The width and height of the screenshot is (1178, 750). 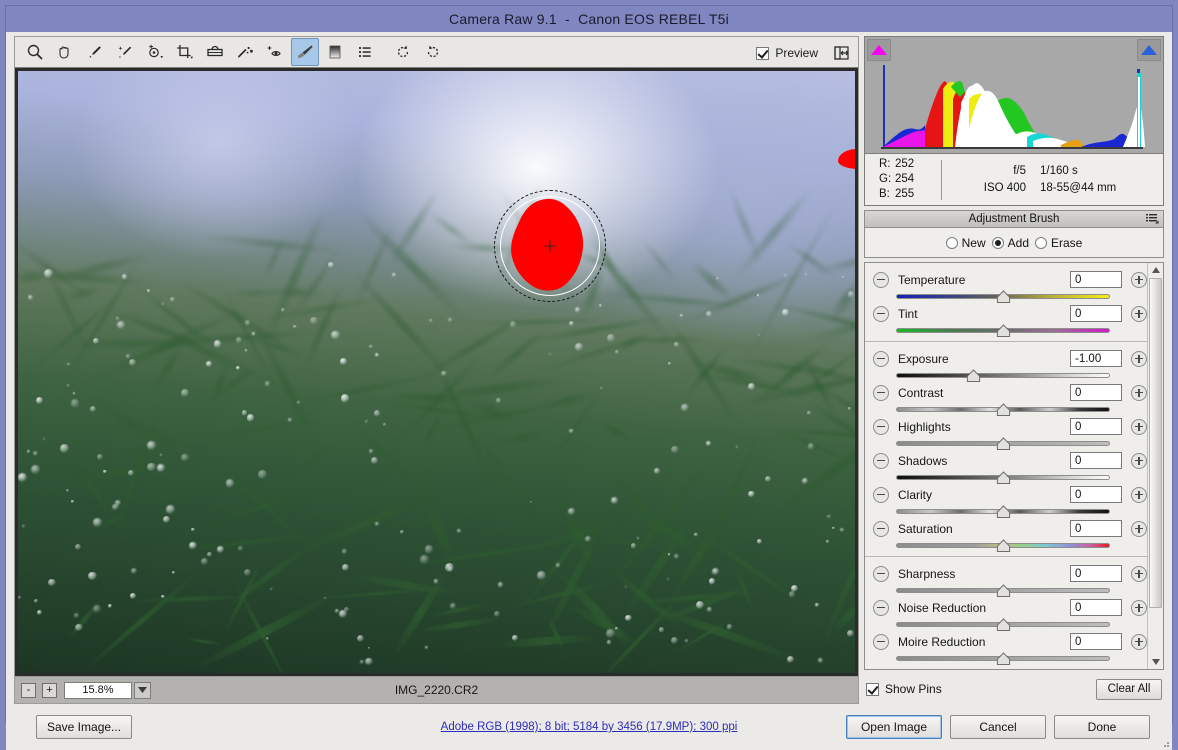 I want to click on highlight-clipping-indicator, so click(x=1149, y=50).